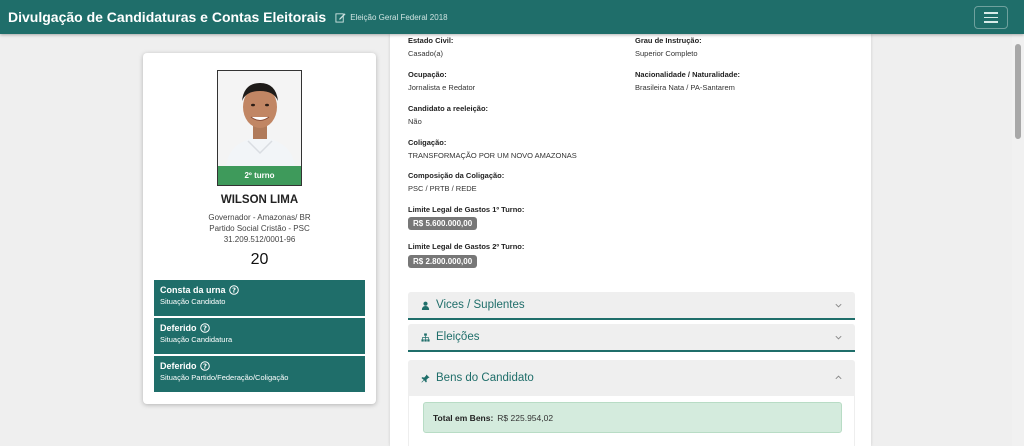 This screenshot has height=446, width=1024. I want to click on candidate-portrait-image, so click(259, 119).